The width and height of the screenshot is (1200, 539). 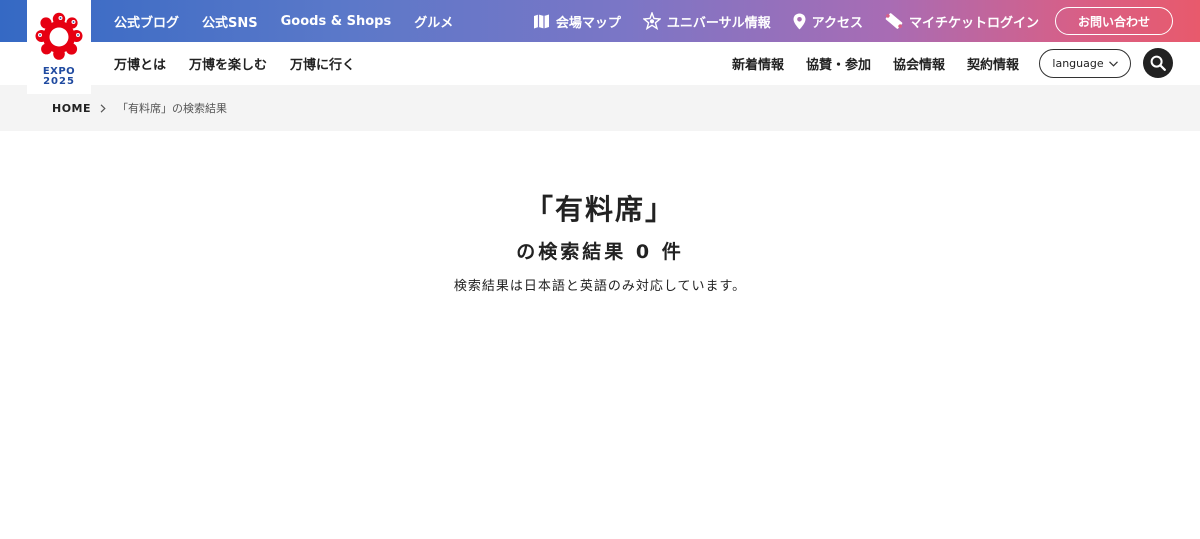 What do you see at coordinates (103, 108) in the screenshot?
I see `chevron-right-icon` at bounding box center [103, 108].